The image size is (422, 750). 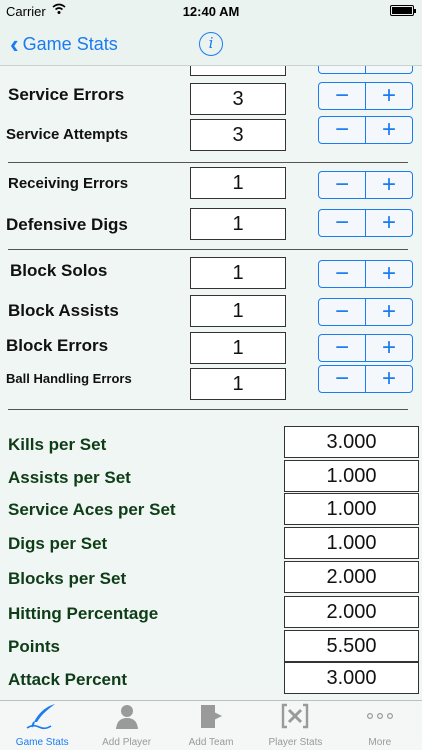 I want to click on stat-label: Block Errors, so click(x=57, y=345).